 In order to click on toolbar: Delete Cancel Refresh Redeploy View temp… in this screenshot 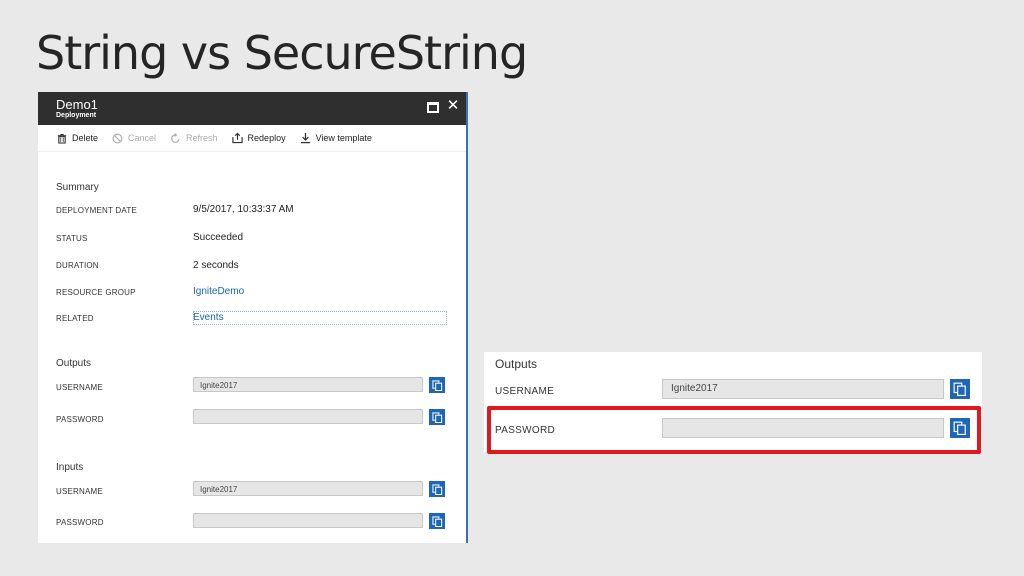, I will do `click(252, 138)`.